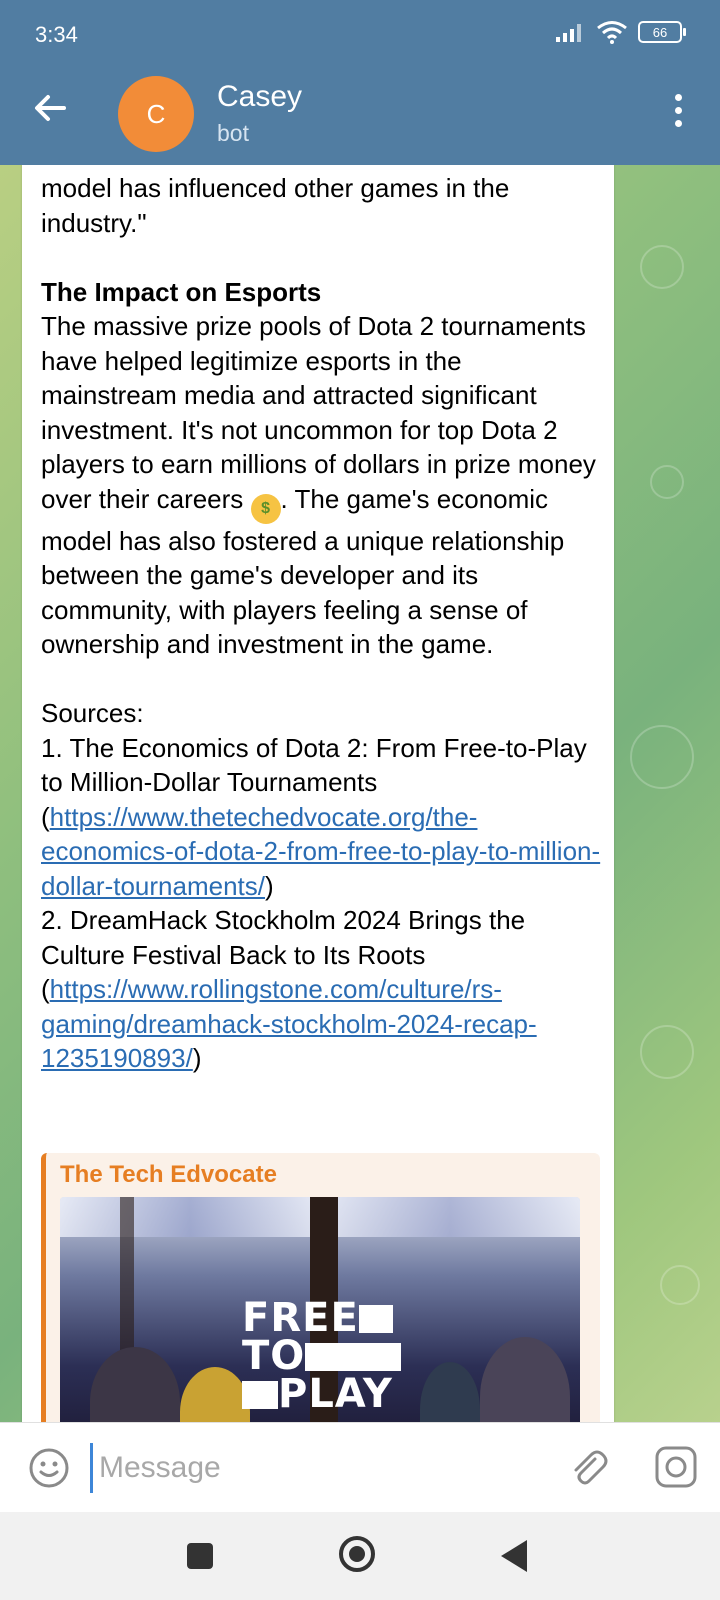 The image size is (720, 1600). I want to click on avatar: C, so click(156, 114).